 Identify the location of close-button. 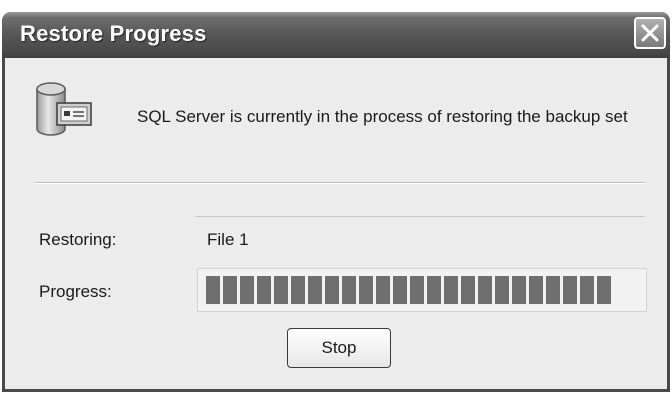
(650, 33).